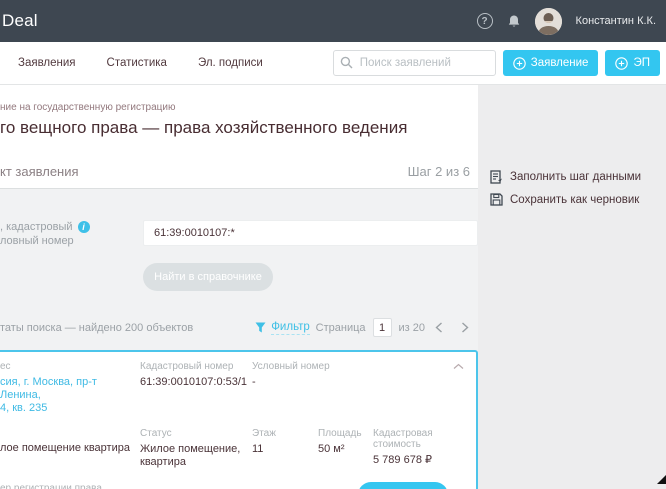 The image size is (666, 489). Describe the element at coordinates (578, 199) in the screenshot. I see `save-draft-action: Сохранить как черновик` at that location.